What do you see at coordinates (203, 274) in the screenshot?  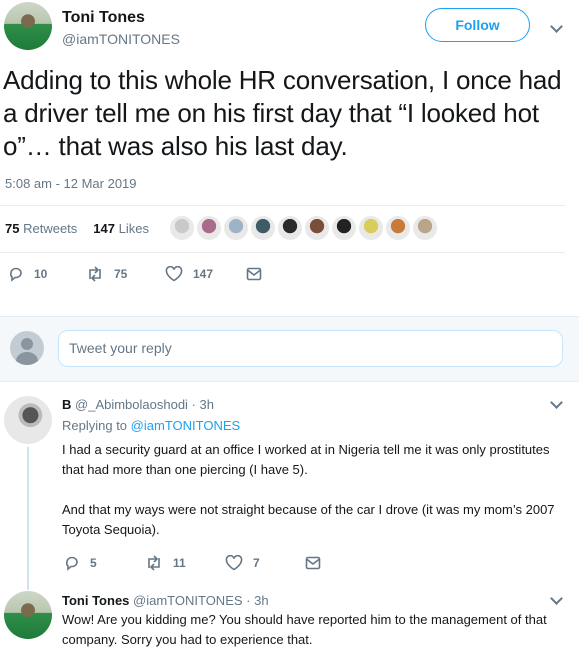 I see `like-count: 147` at bounding box center [203, 274].